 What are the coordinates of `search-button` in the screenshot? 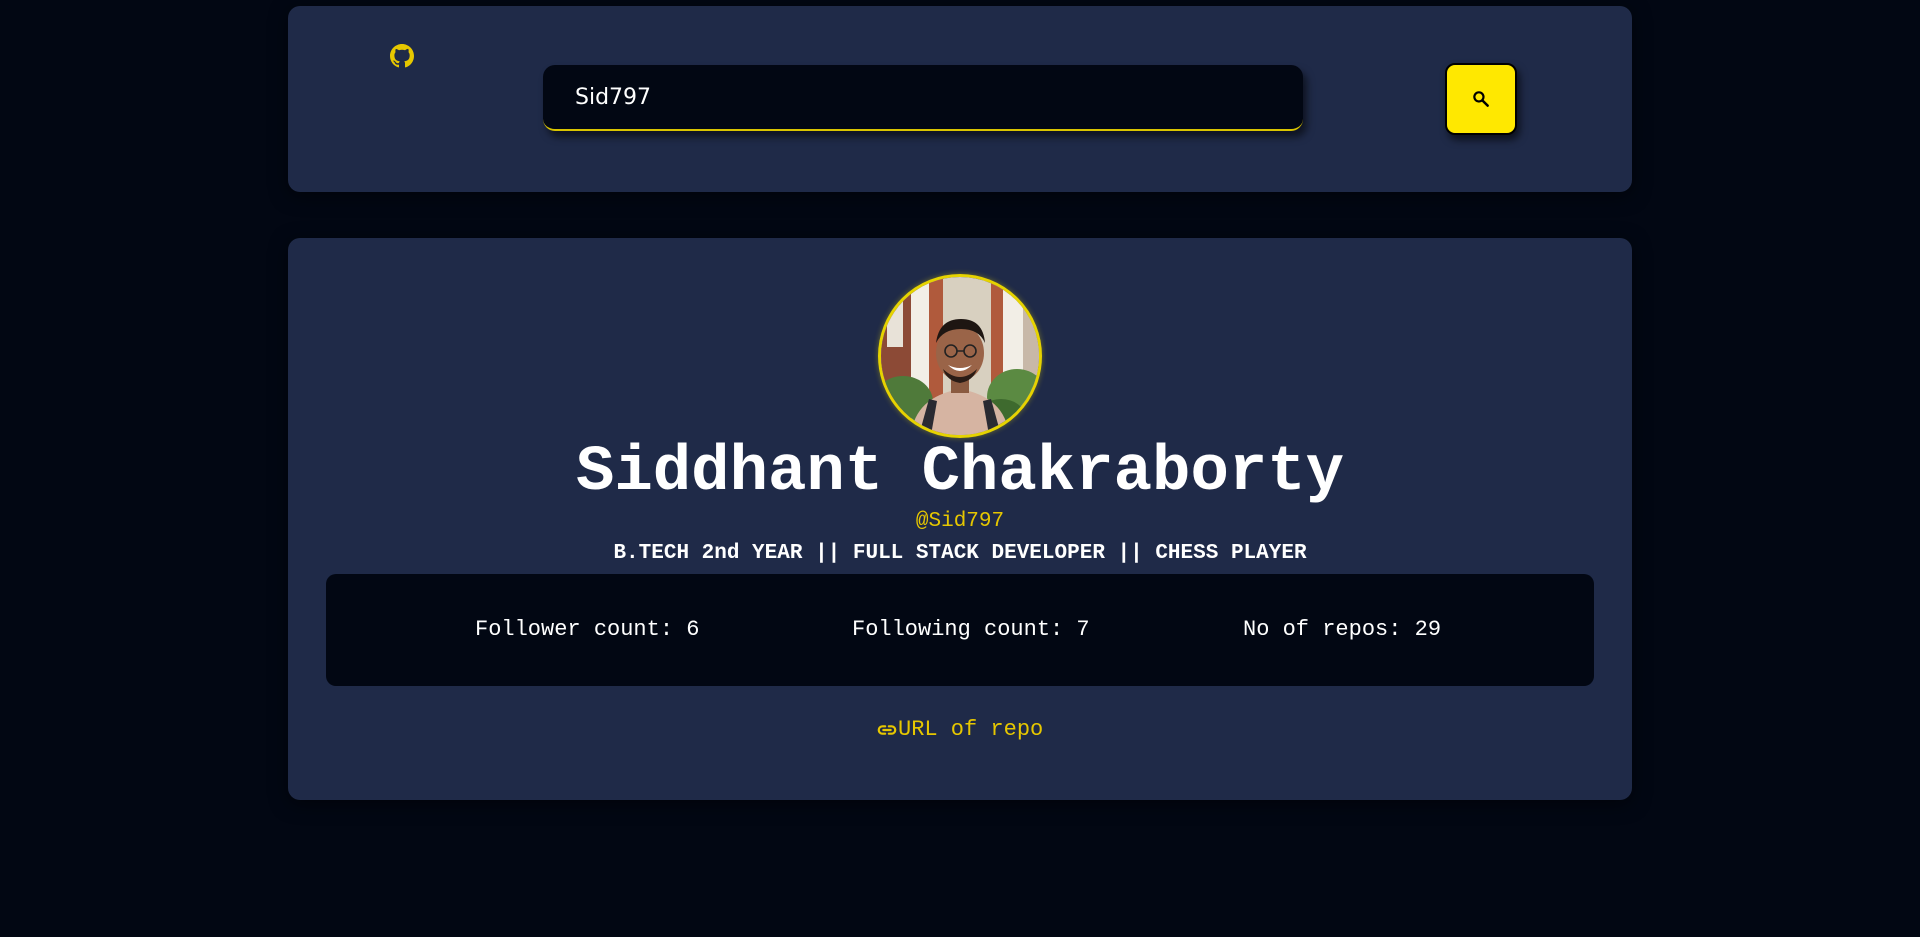 It's located at (1481, 99).